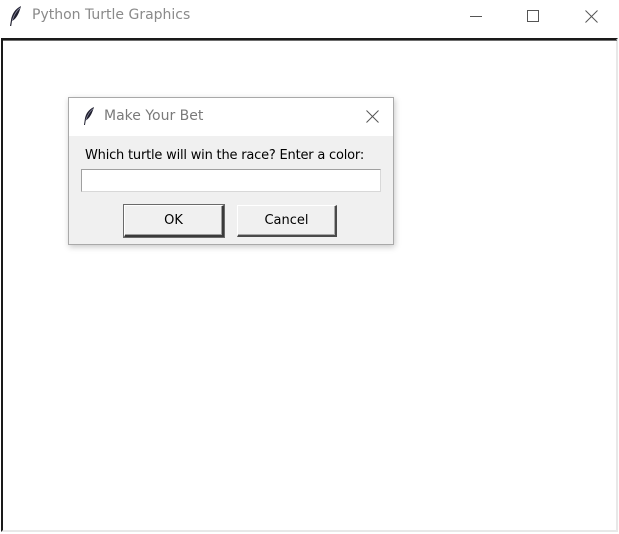 This screenshot has height=534, width=619. What do you see at coordinates (154, 116) in the screenshot?
I see `dialog-title: Make Your Bet` at bounding box center [154, 116].